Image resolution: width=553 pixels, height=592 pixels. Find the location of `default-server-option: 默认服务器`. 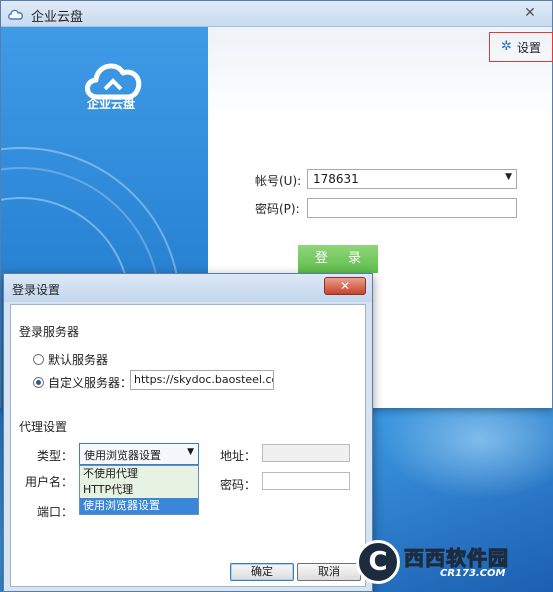

default-server-option: 默认服务器 is located at coordinates (70, 359).